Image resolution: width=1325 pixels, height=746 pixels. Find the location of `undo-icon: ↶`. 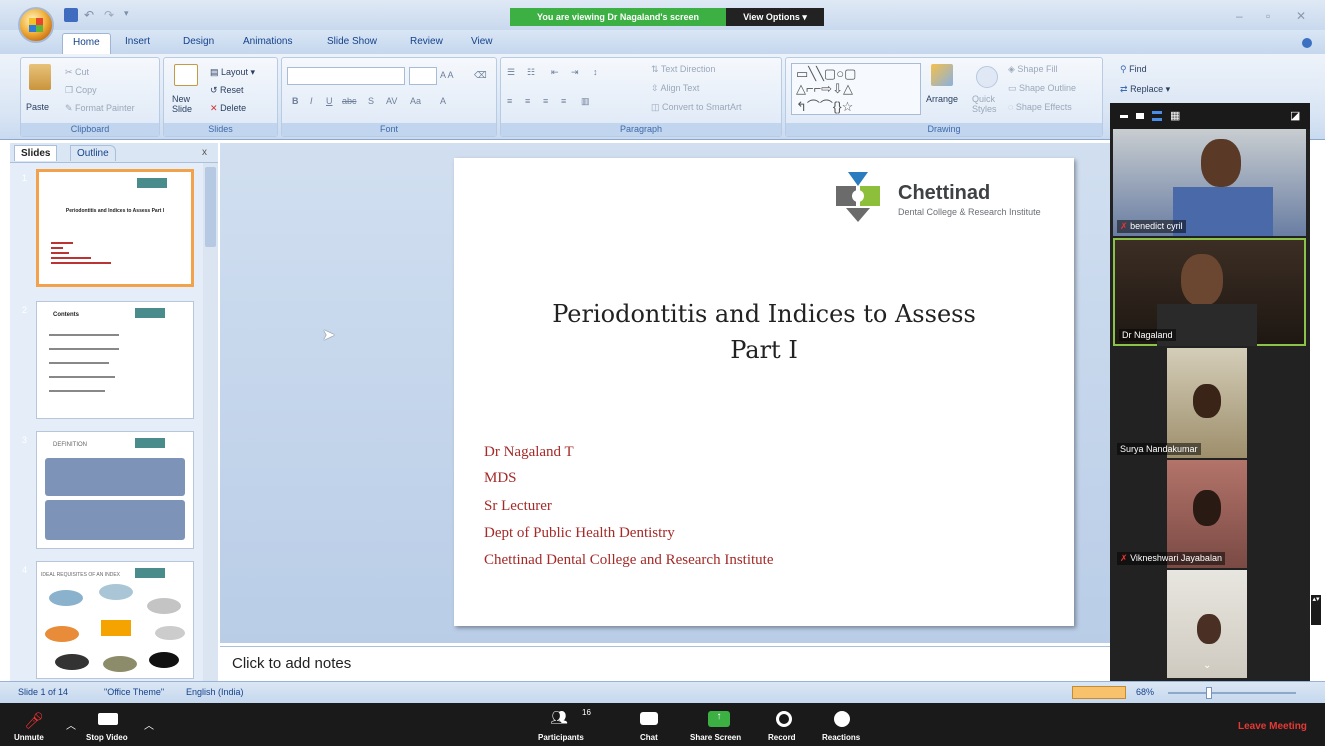

undo-icon: ↶ is located at coordinates (91, 15).